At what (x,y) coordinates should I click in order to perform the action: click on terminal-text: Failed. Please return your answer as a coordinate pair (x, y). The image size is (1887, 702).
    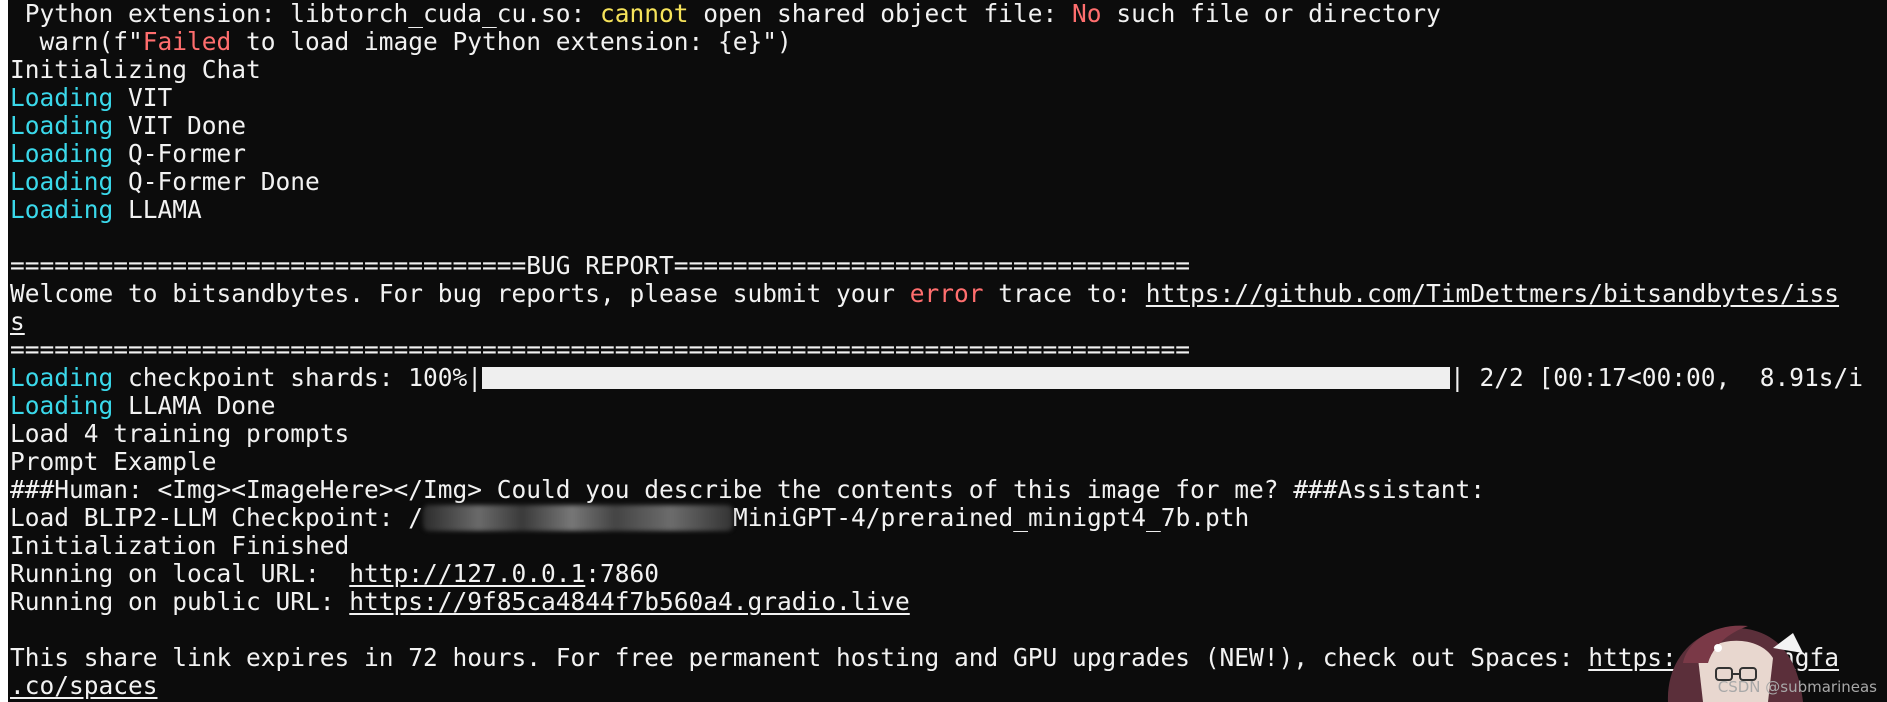
    Looking at the image, I should click on (187, 41).